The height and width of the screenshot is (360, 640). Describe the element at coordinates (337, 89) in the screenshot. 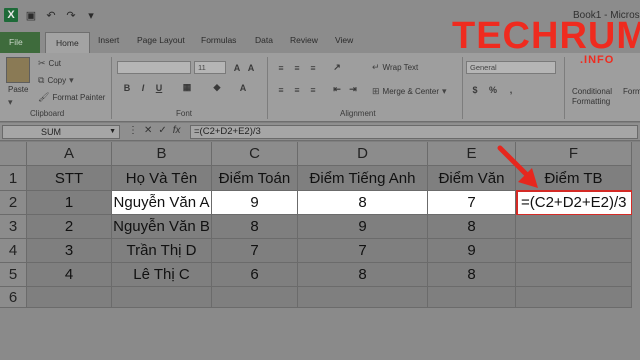

I see `decrease-indent-icon: ⇤` at that location.